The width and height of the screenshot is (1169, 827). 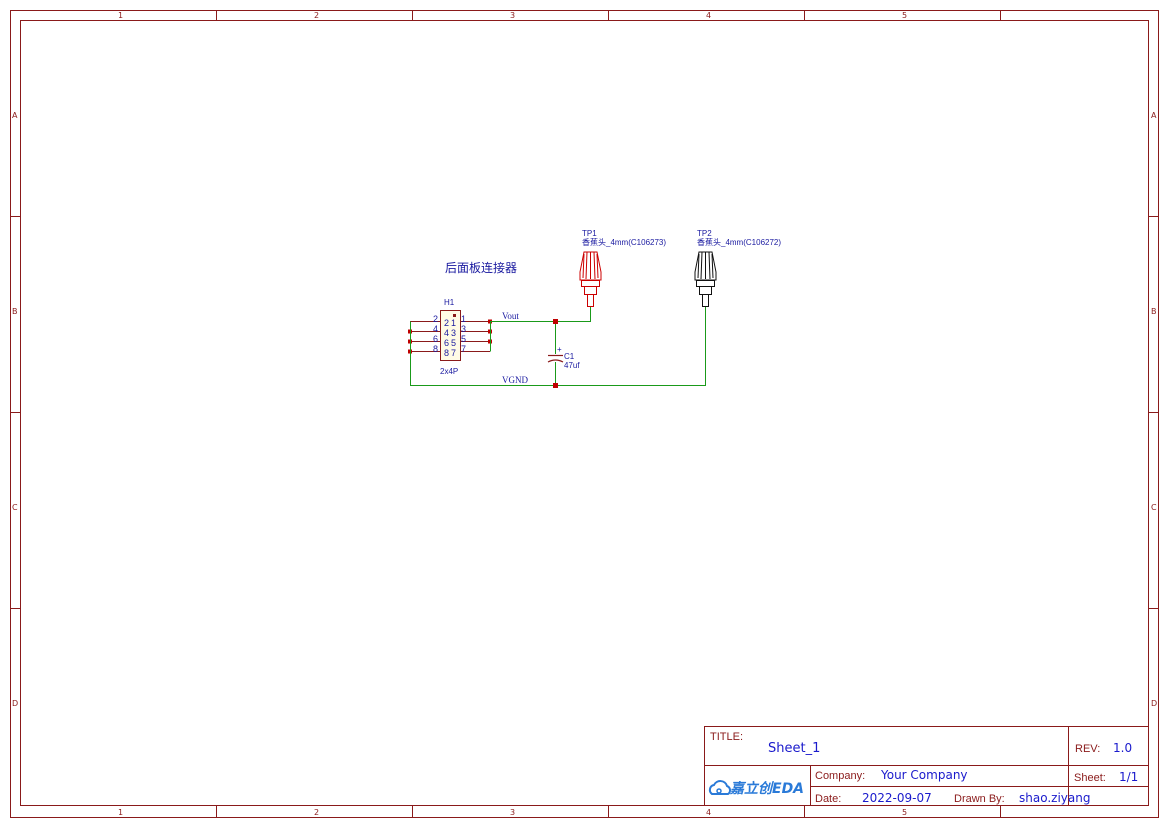 What do you see at coordinates (904, 15) in the screenshot?
I see `zone-col-top-5: 5` at bounding box center [904, 15].